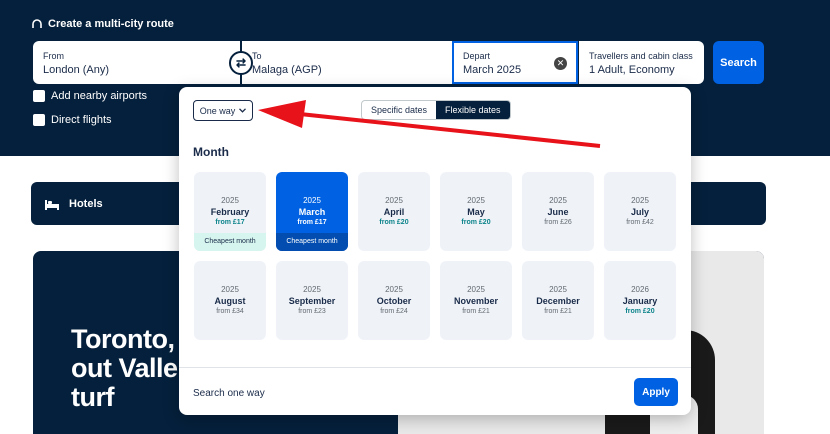 Image resolution: width=830 pixels, height=434 pixels. What do you see at coordinates (81, 120) in the screenshot?
I see `direct-flights-label: Direct flights` at bounding box center [81, 120].